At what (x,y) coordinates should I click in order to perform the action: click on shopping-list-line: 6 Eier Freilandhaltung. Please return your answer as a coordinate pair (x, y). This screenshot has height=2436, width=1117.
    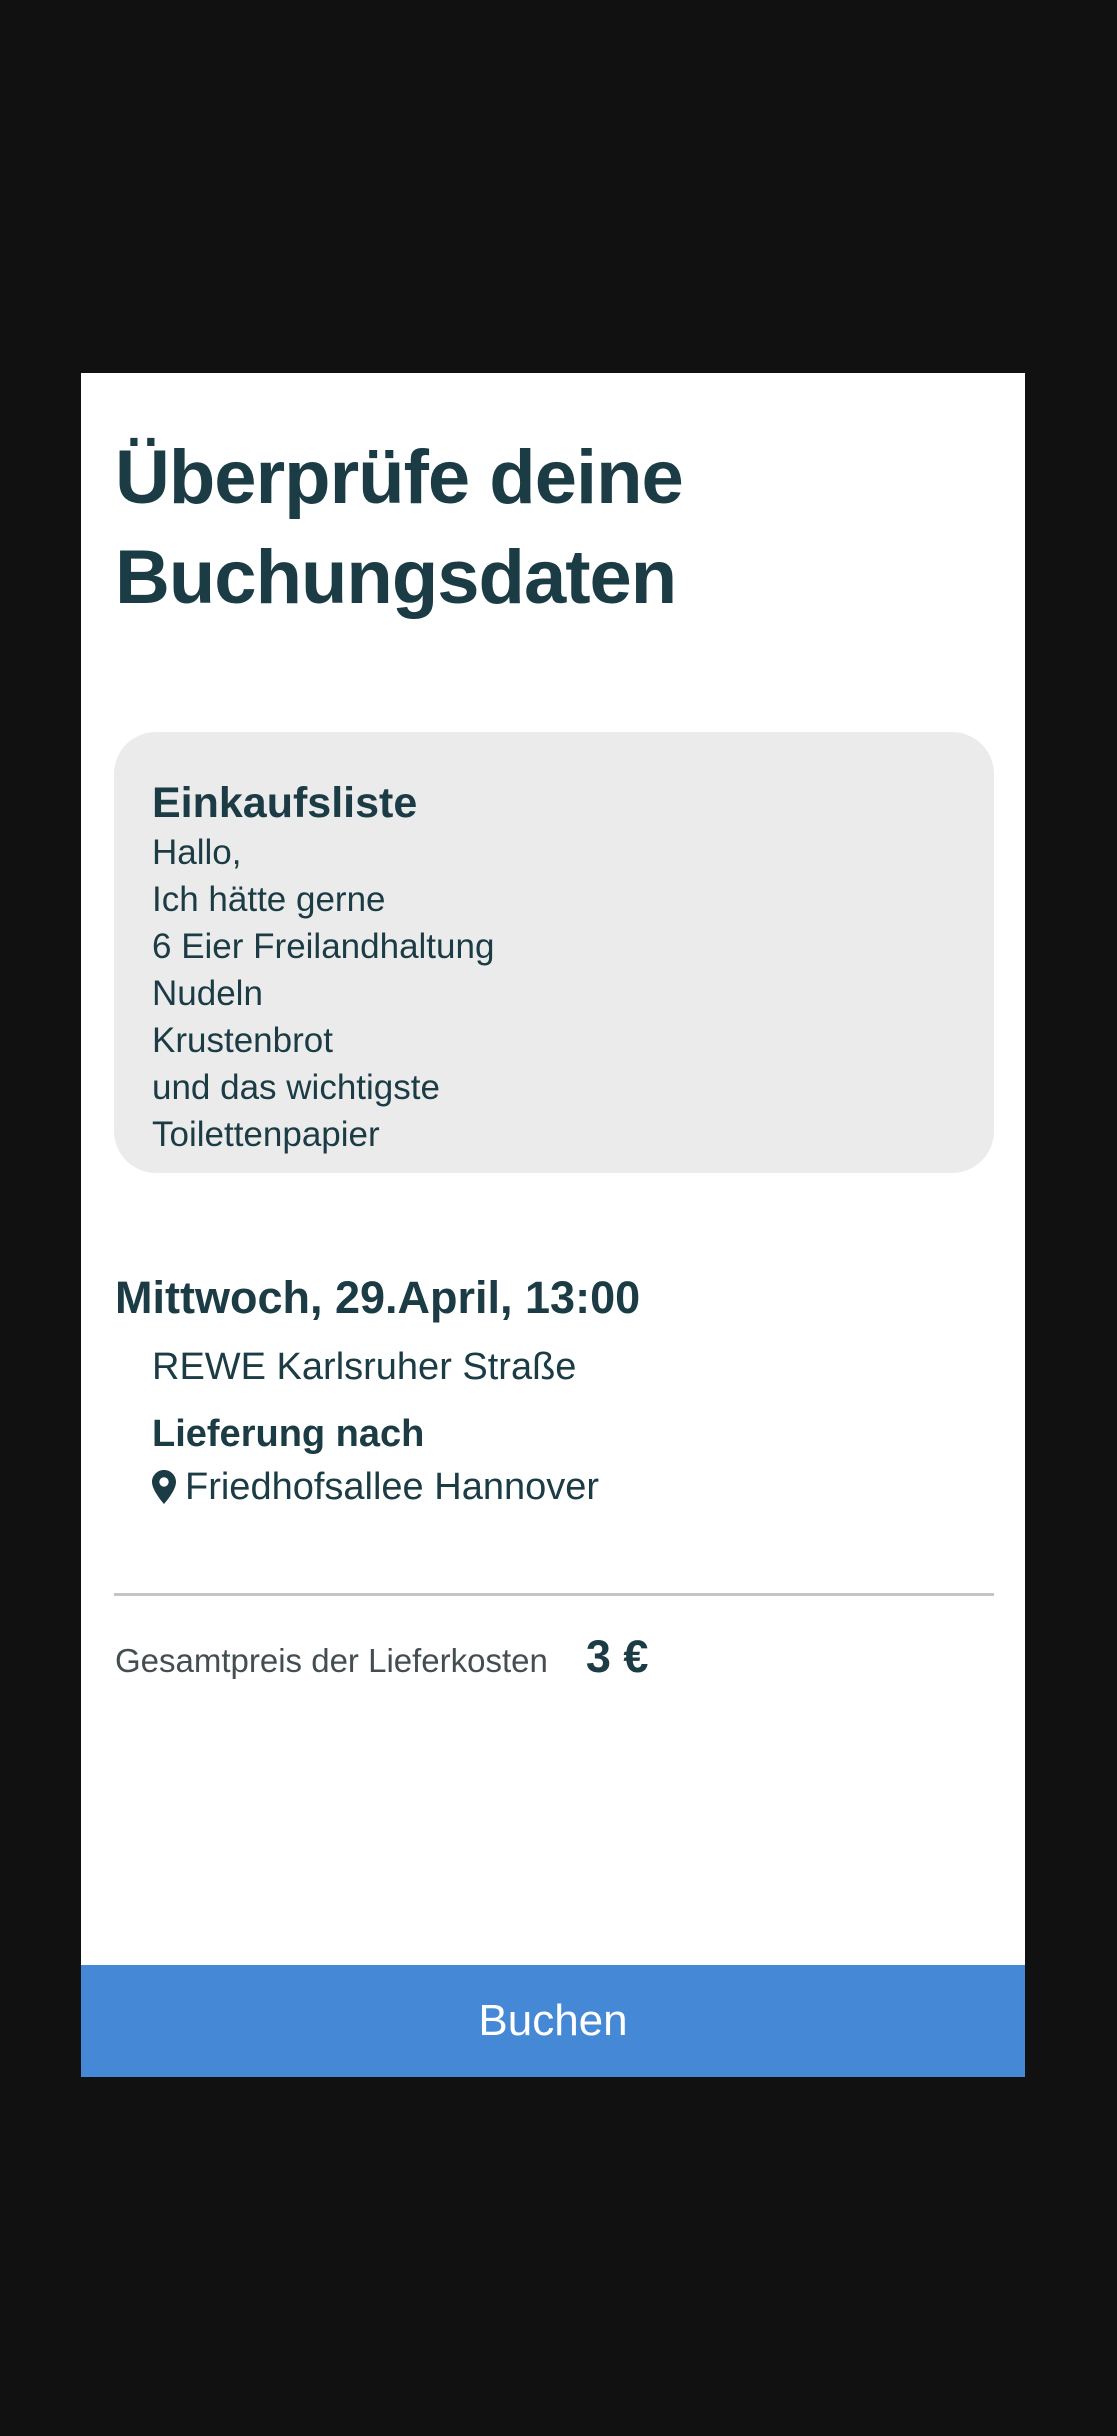
    Looking at the image, I should click on (323, 946).